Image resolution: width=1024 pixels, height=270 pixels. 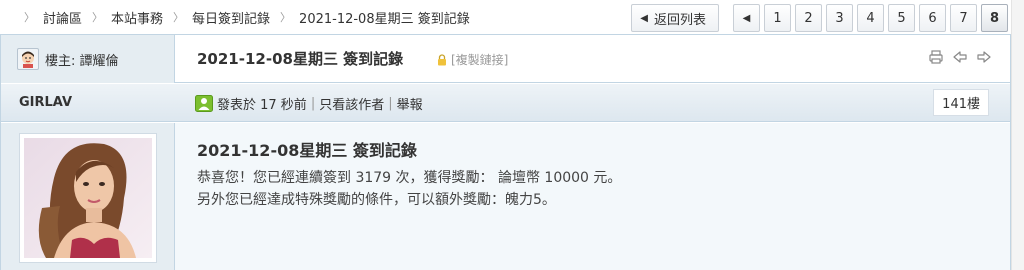 What do you see at coordinates (300, 59) in the screenshot?
I see `thread-title: 2021-12-08星期三 簽到記錄` at bounding box center [300, 59].